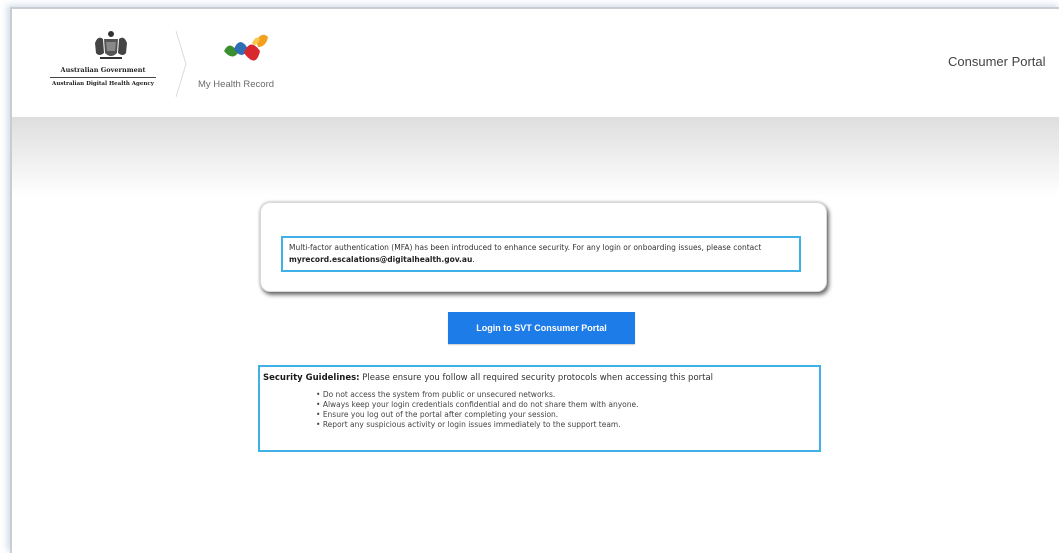 The height and width of the screenshot is (553, 1059). I want to click on product-name: My Health Record, so click(236, 84).